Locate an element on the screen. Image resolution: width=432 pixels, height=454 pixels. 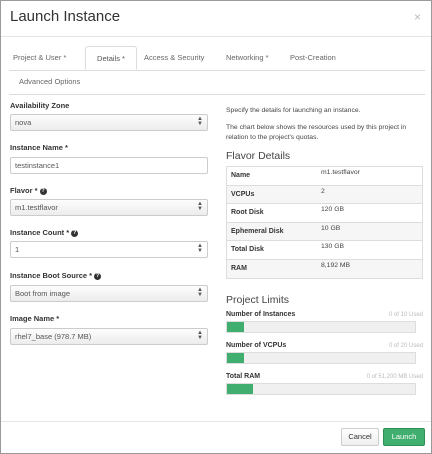
instance-count-input: 1 ▲ ▼ is located at coordinates (109, 249).